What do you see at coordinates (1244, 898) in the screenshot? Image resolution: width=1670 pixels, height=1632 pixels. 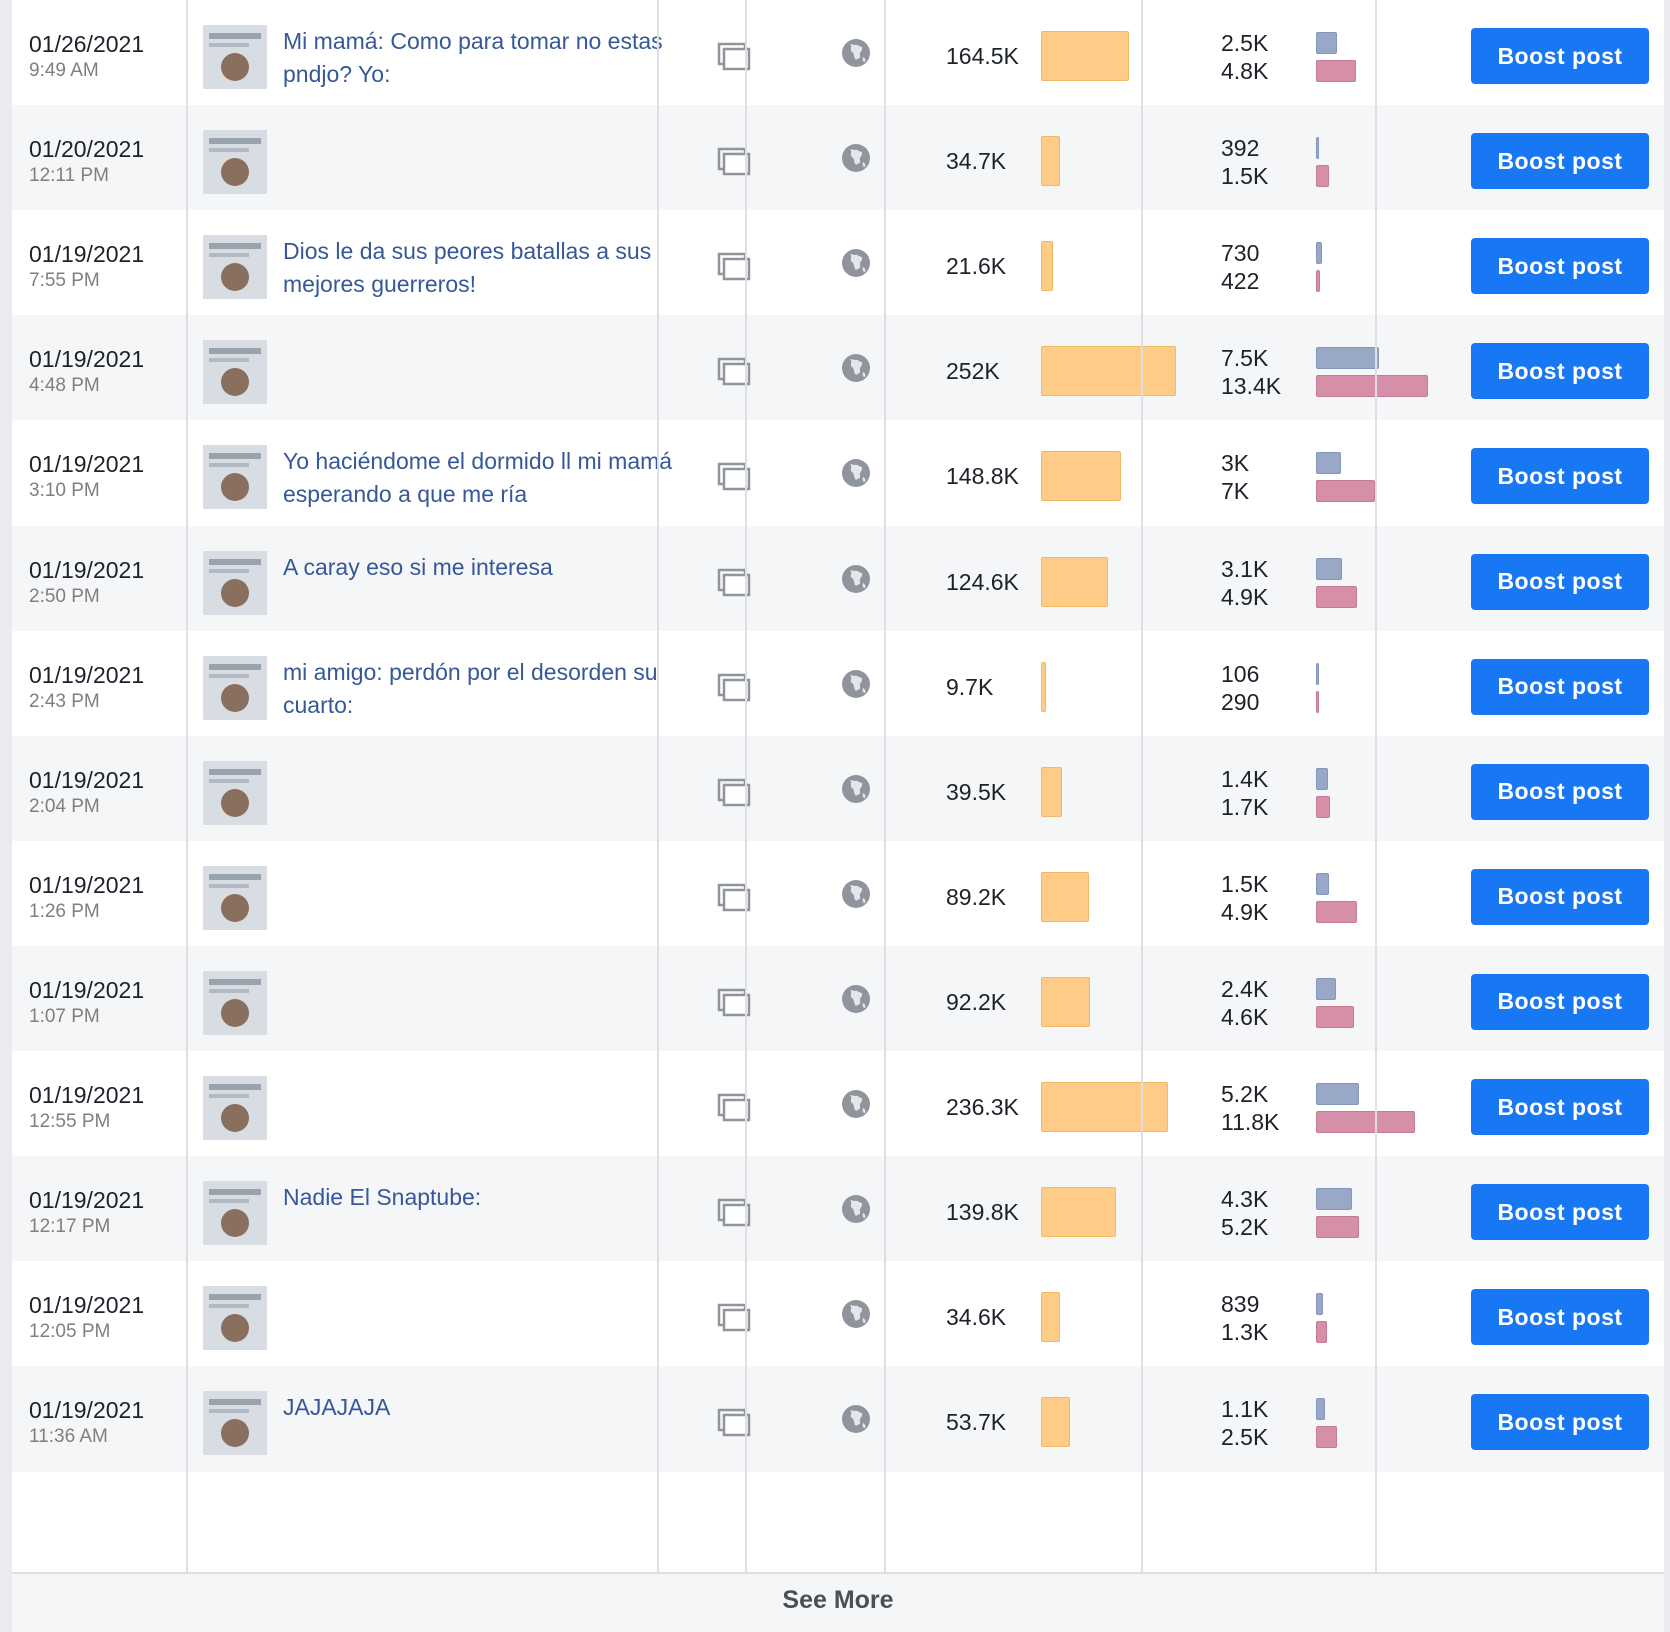 I see `engagement-values: 1.5K 4.9K` at bounding box center [1244, 898].